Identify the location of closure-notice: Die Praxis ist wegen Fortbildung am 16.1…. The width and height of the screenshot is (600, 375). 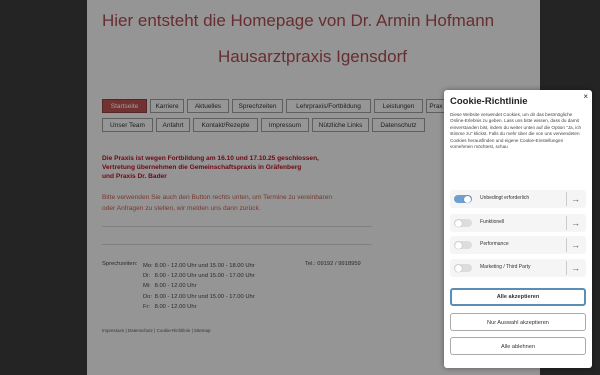
(210, 168).